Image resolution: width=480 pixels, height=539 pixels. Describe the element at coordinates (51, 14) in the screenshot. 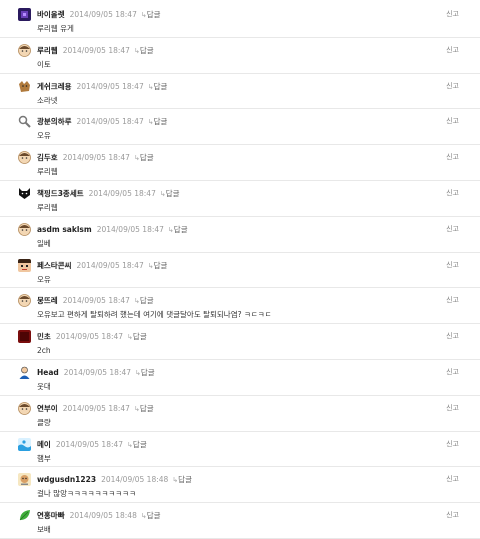

I see `comment-author: 바이올렛` at that location.